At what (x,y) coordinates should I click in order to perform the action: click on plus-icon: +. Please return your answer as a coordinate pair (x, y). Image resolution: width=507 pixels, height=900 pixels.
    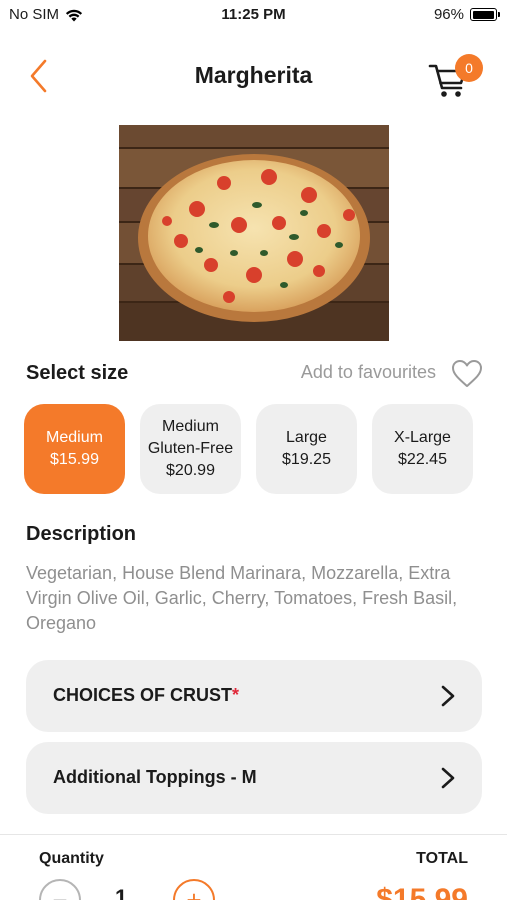
    Looking at the image, I should click on (194, 892).